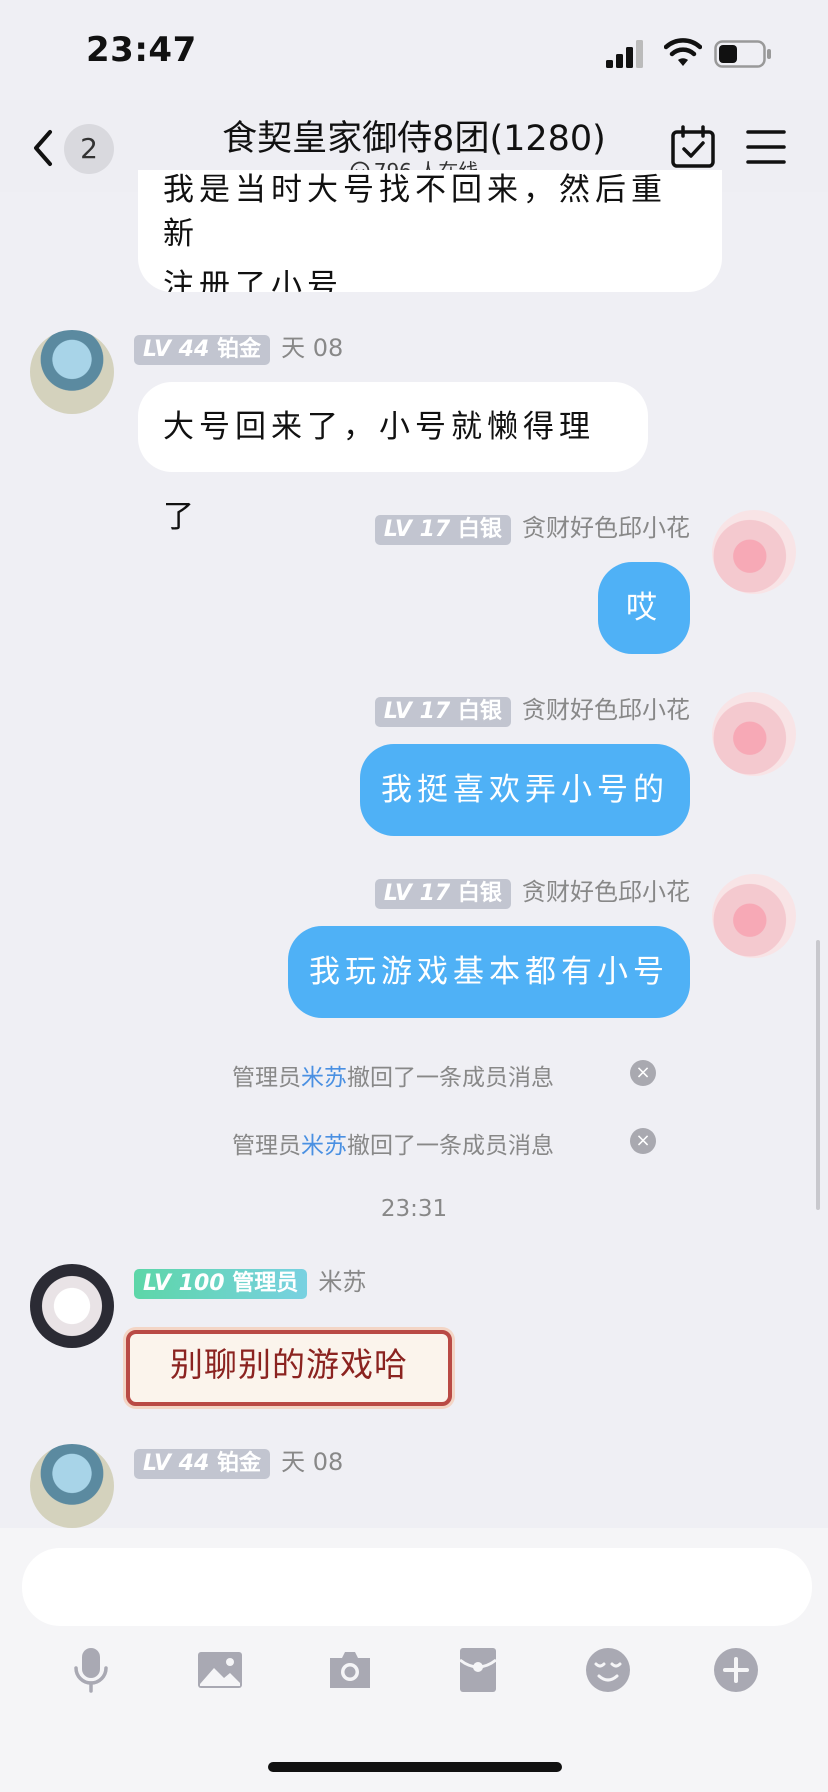 The height and width of the screenshot is (1792, 828). I want to click on message-bubble: 我是当时大号找不回来，然后重新 注册了小号, so click(430, 231).